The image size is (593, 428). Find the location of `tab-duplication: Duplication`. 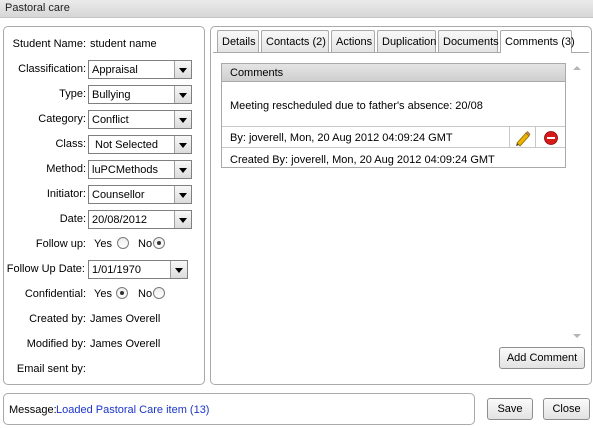

tab-duplication: Duplication is located at coordinates (406, 41).